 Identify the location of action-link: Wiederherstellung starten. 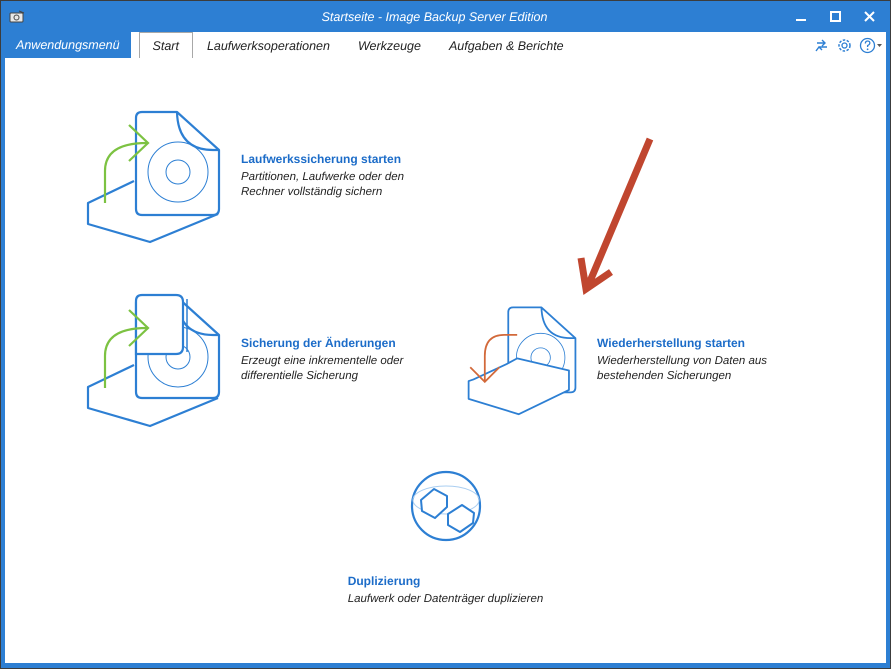
(682, 343).